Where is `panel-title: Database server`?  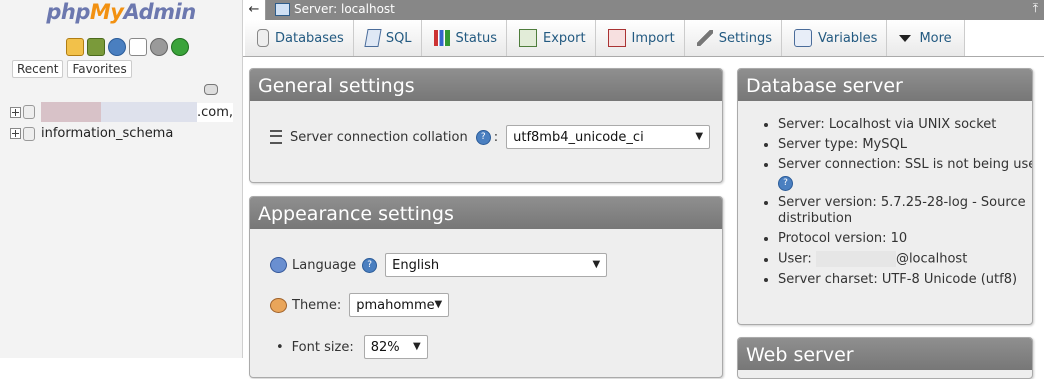
panel-title: Database server is located at coordinates (885, 85).